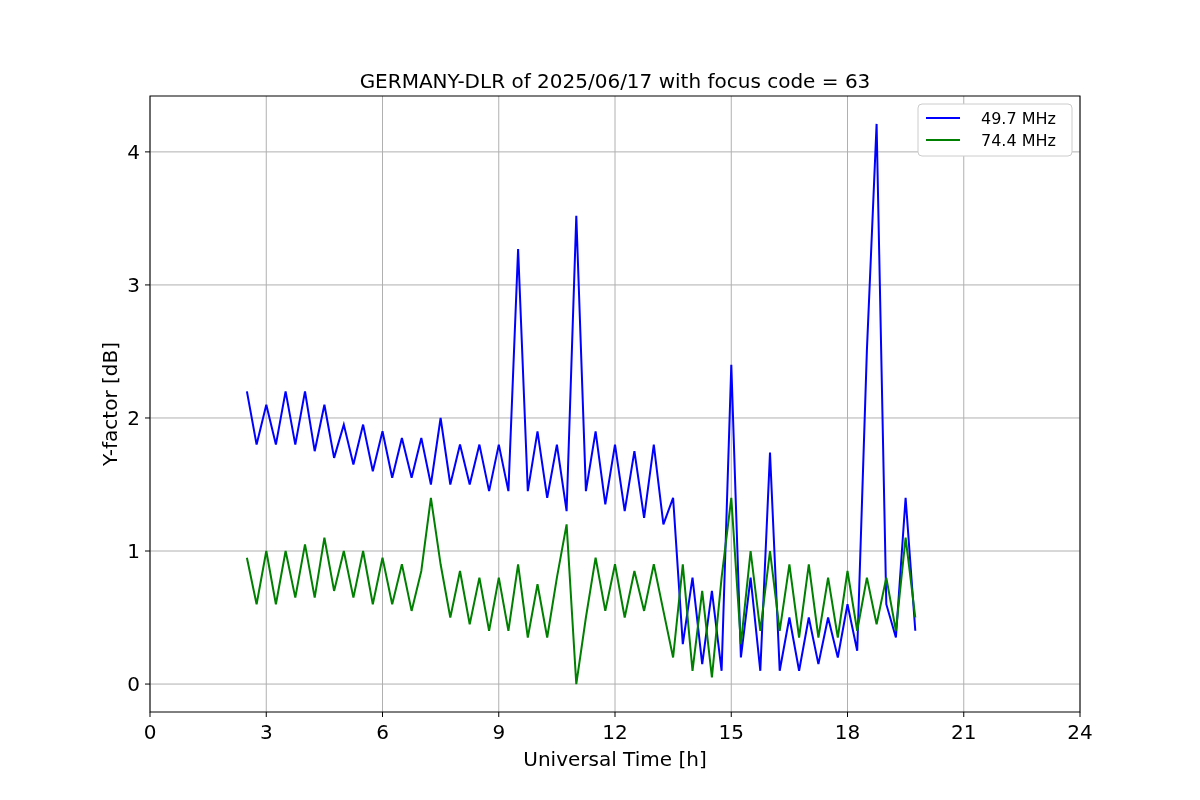  I want to click on y-tick-label: 0, so click(133, 684).